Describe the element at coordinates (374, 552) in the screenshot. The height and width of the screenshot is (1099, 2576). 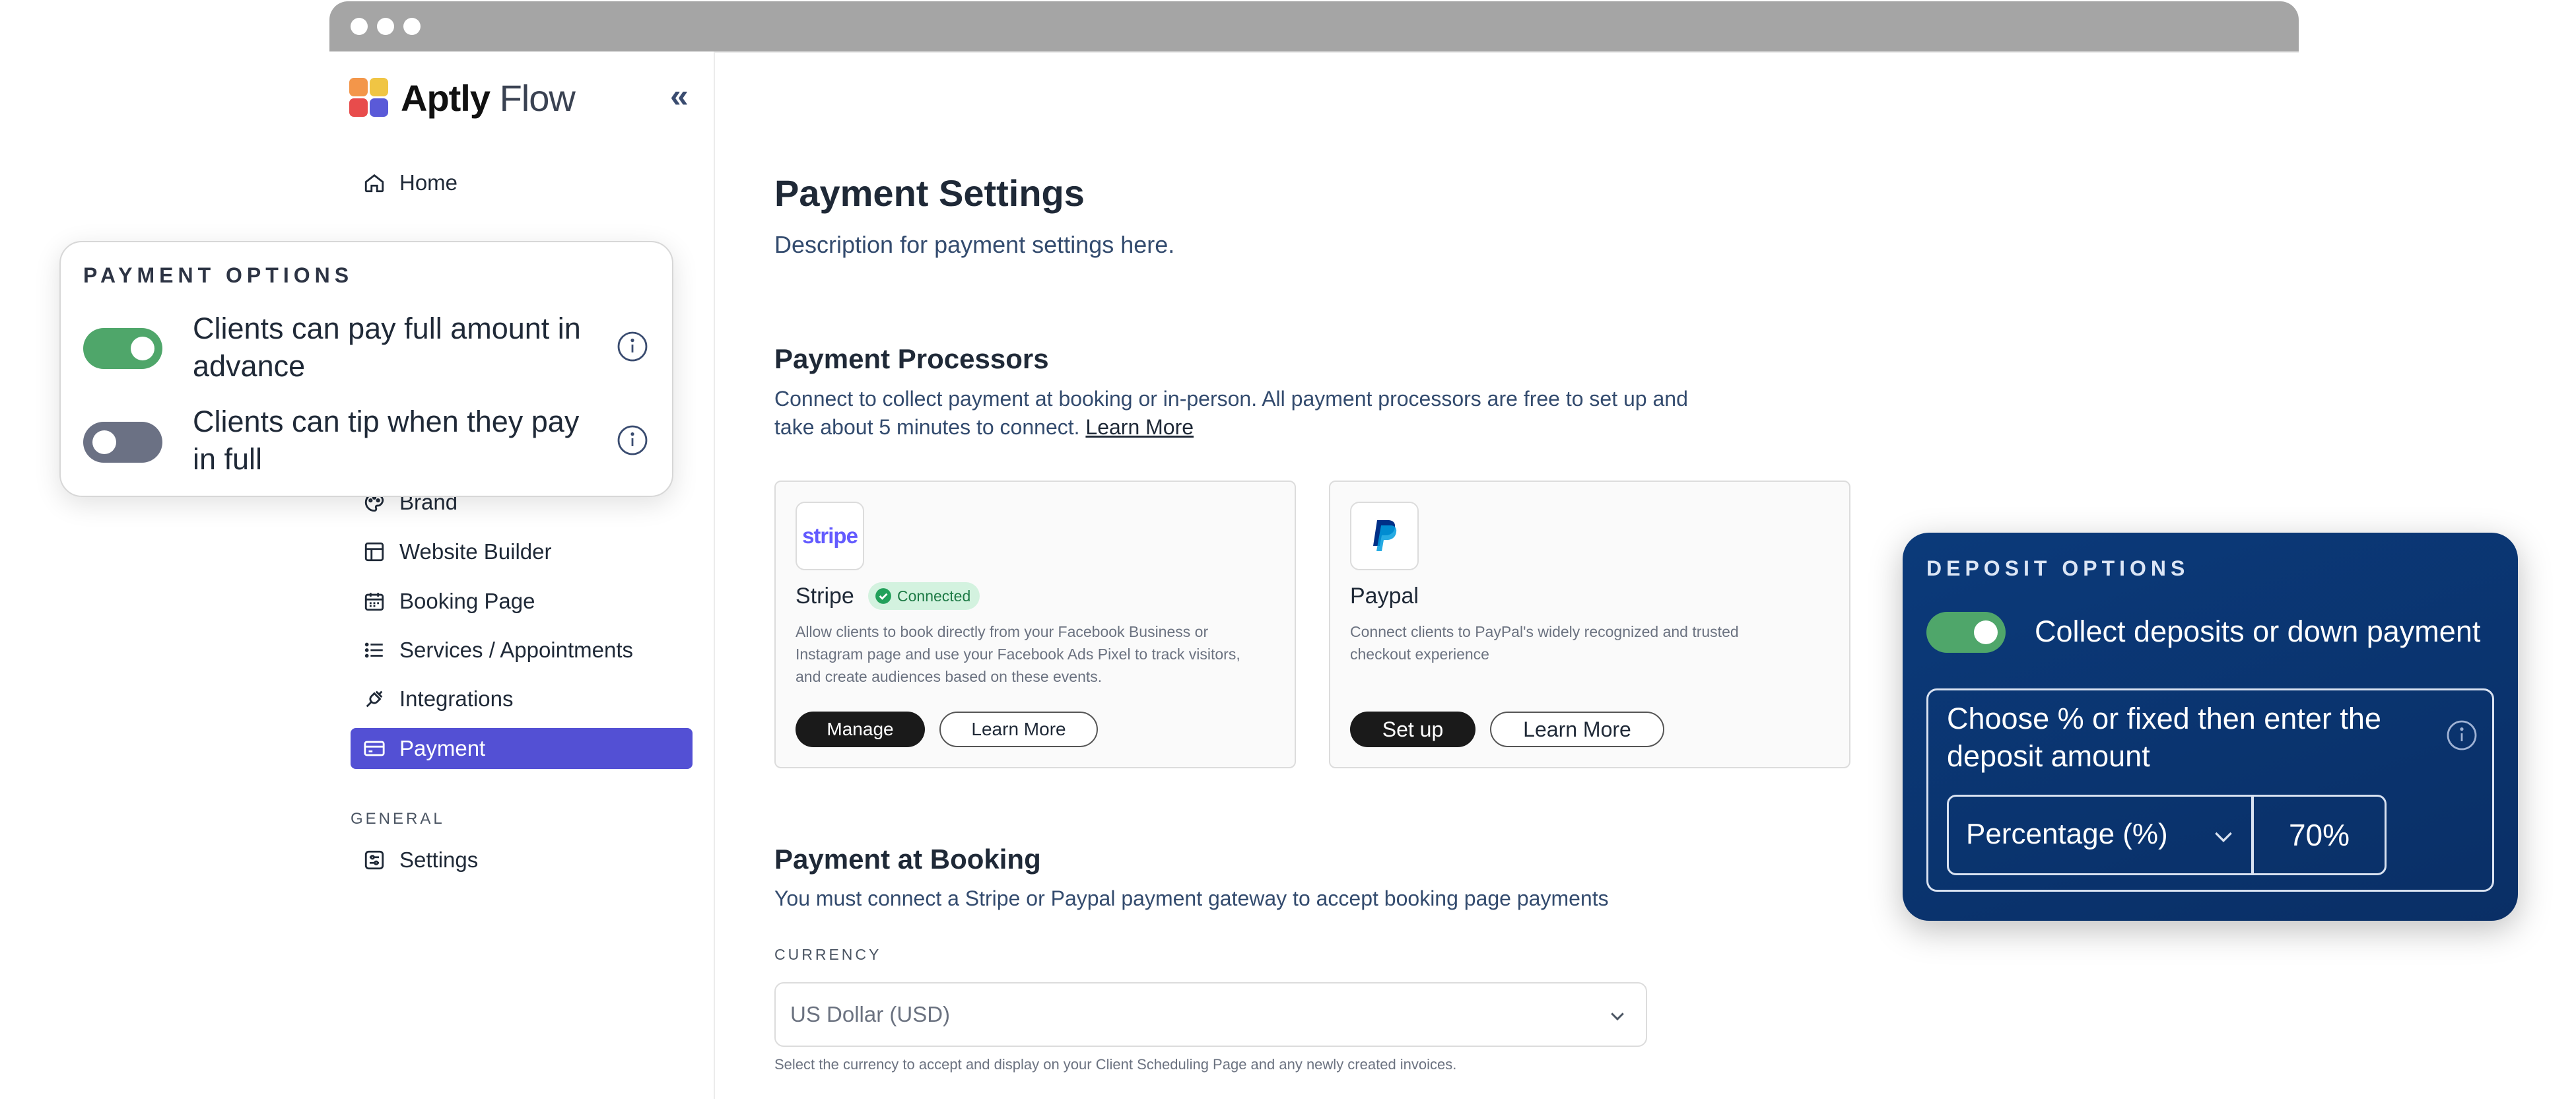
I see `layout-icon` at that location.